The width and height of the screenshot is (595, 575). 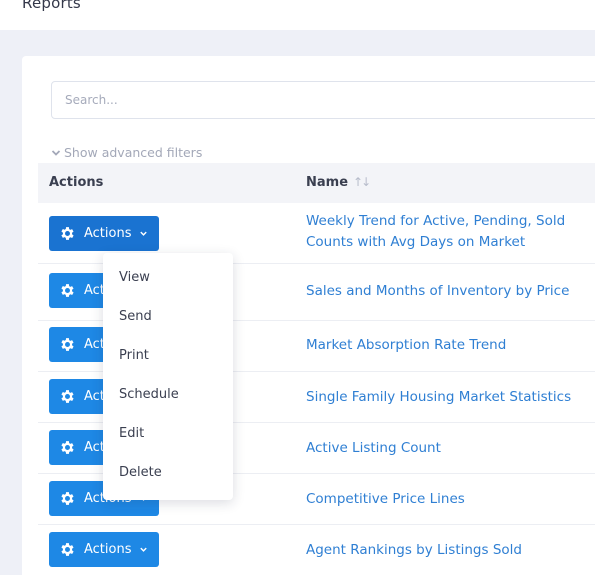 What do you see at coordinates (446, 397) in the screenshot?
I see `report-name-link: Single Family Housing Market Statistics` at bounding box center [446, 397].